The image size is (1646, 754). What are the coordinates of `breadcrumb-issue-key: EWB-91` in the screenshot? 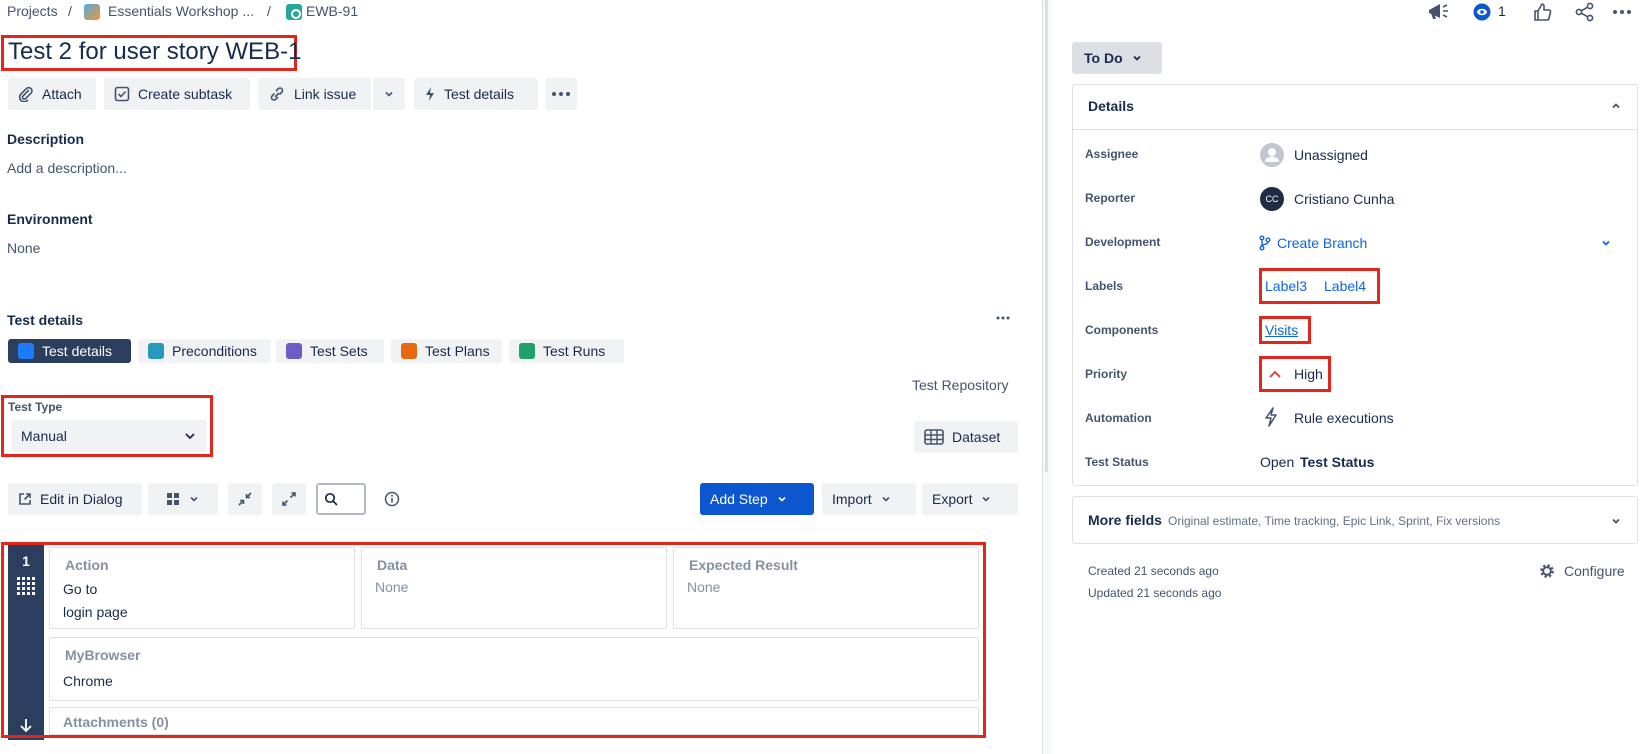 It's located at (332, 11).